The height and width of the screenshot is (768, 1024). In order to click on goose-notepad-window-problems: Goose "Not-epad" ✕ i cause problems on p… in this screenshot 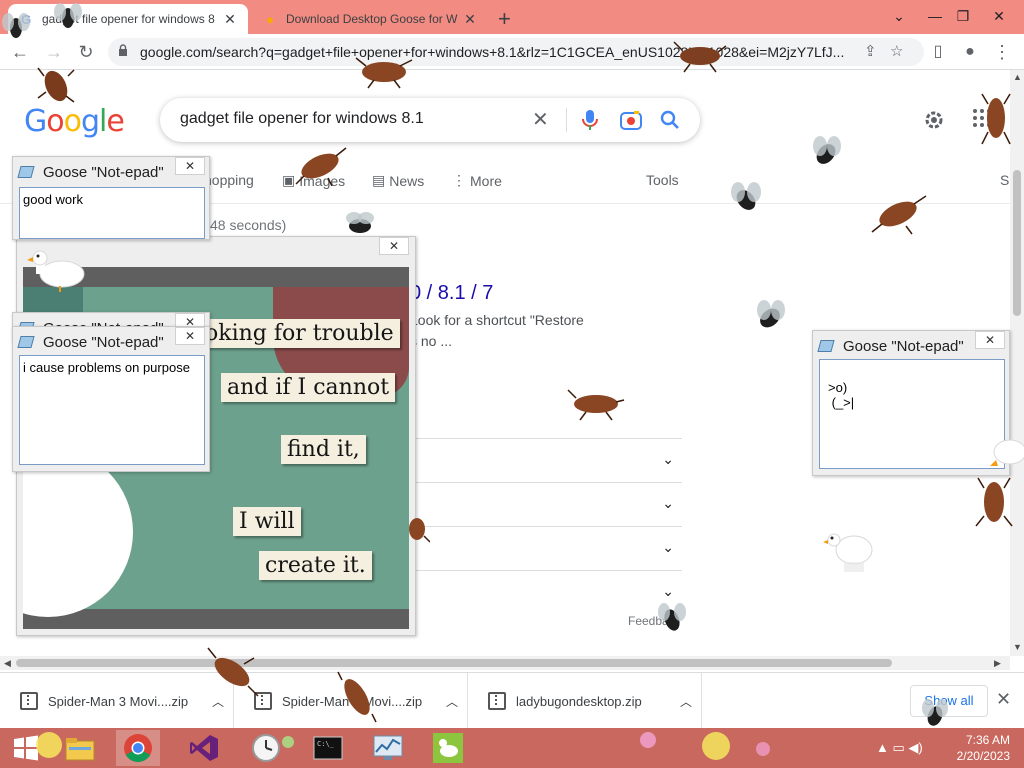, I will do `click(111, 399)`.